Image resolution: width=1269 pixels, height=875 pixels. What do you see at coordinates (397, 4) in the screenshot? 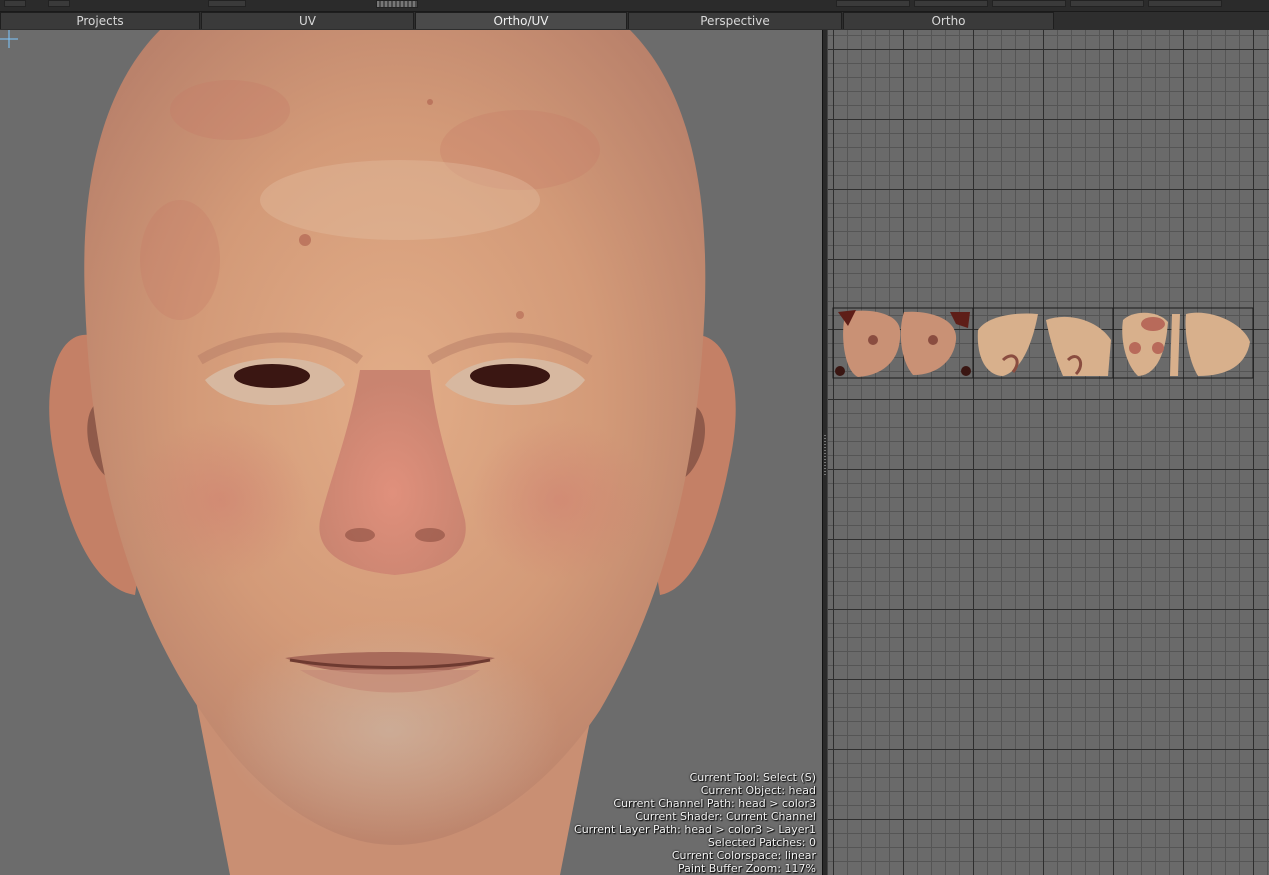
I see `toolbar-slider-handle` at bounding box center [397, 4].